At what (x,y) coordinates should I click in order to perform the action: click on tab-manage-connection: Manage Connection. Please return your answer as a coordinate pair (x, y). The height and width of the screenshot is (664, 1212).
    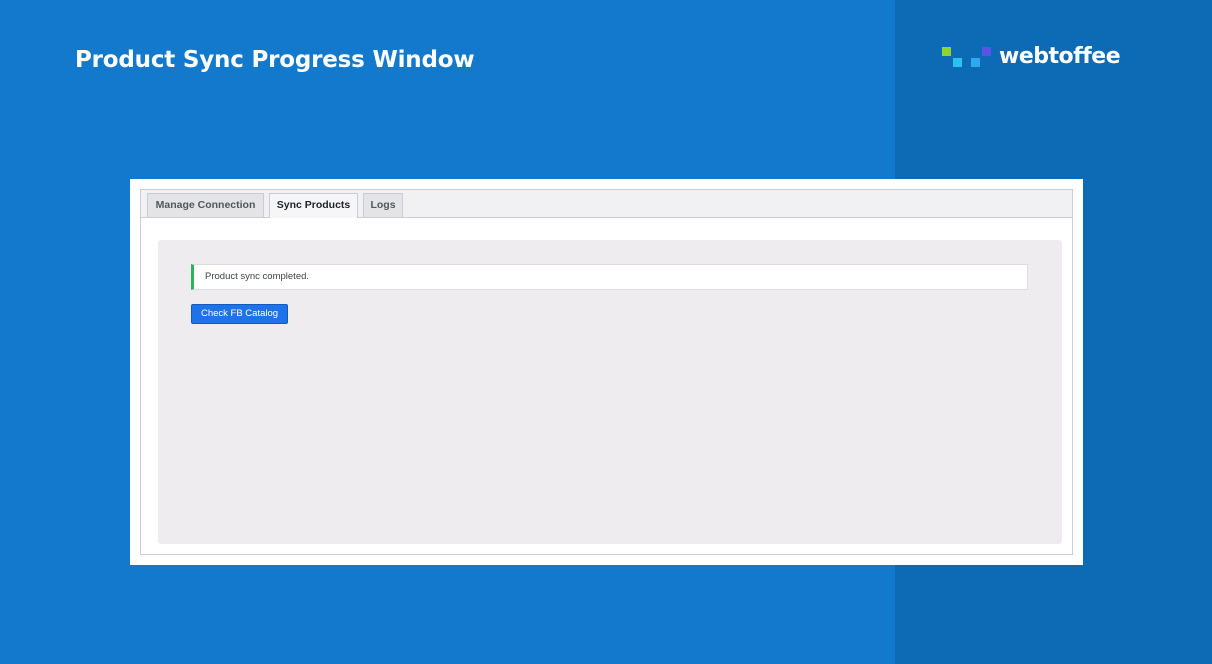
    Looking at the image, I should click on (205, 205).